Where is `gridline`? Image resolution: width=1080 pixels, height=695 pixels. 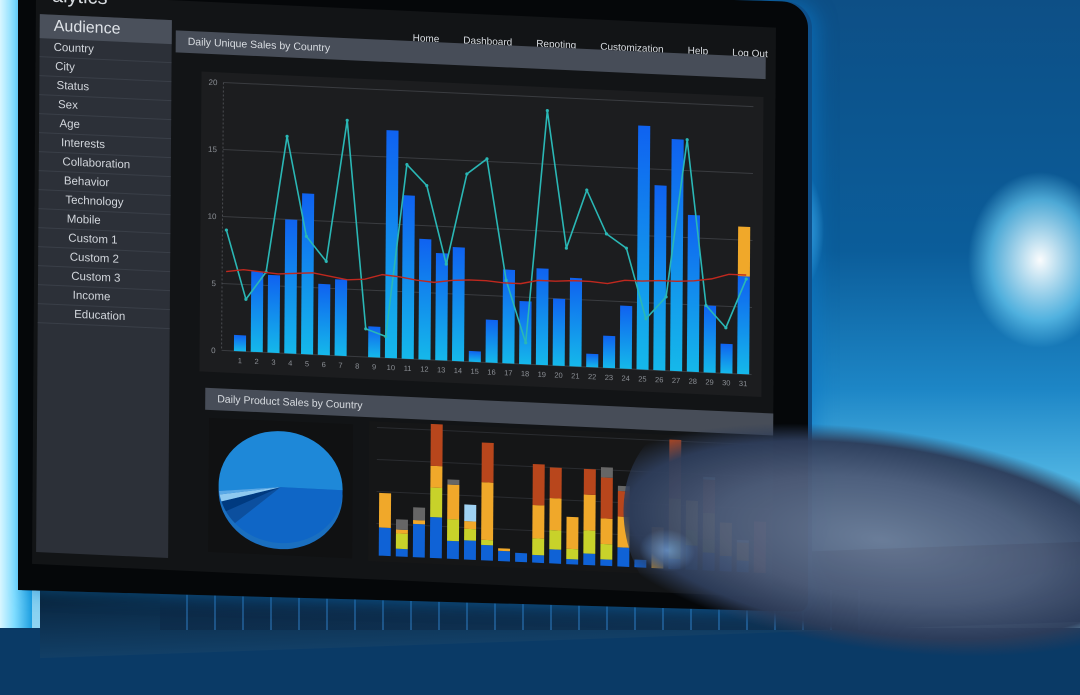 gridline is located at coordinates (488, 95).